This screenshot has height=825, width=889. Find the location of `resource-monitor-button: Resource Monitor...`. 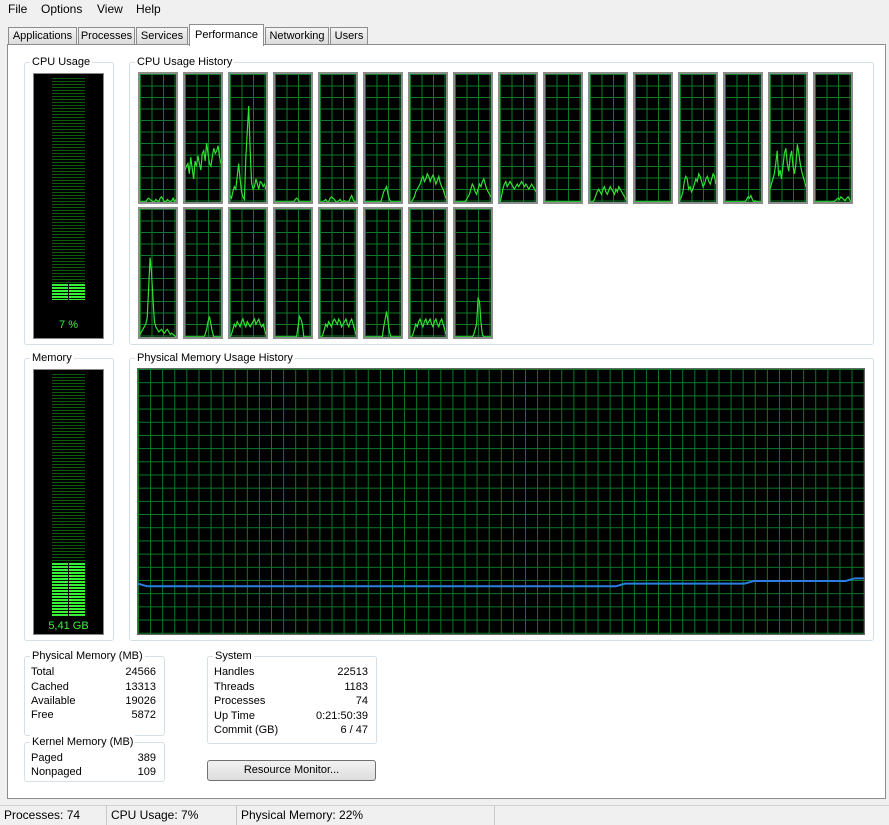

resource-monitor-button: Resource Monitor... is located at coordinates (291, 770).